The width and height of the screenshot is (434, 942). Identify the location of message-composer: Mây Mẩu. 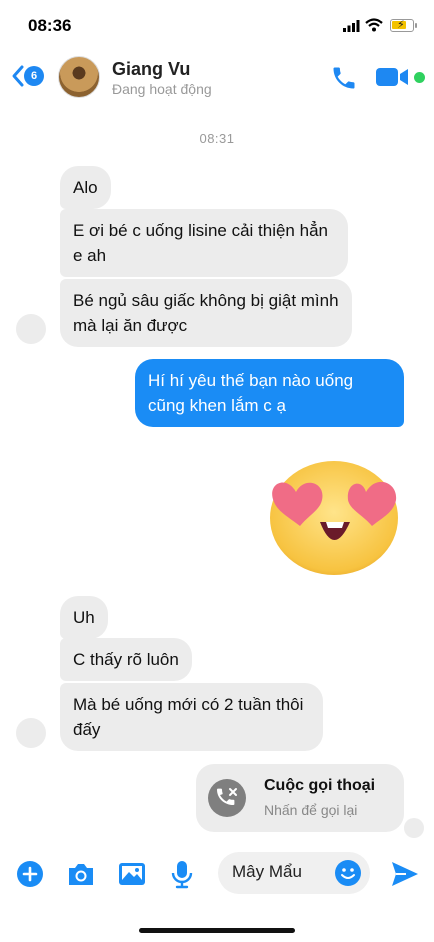
(217, 874).